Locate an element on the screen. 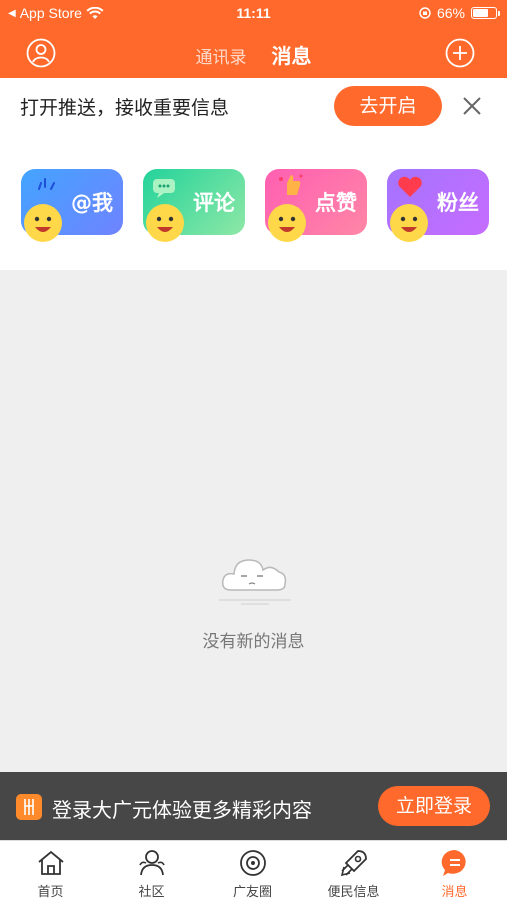 The height and width of the screenshot is (900, 507). tab-home: 首页 is located at coordinates (50, 872).